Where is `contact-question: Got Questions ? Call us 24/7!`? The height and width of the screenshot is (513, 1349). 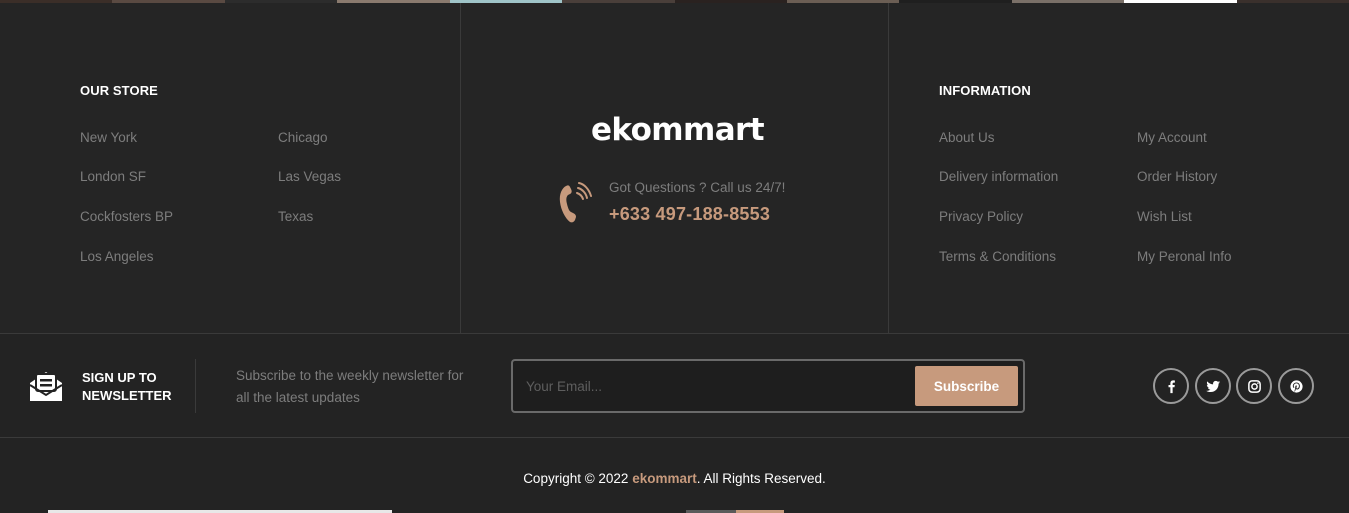 contact-question: Got Questions ? Call us 24/7! is located at coordinates (697, 187).